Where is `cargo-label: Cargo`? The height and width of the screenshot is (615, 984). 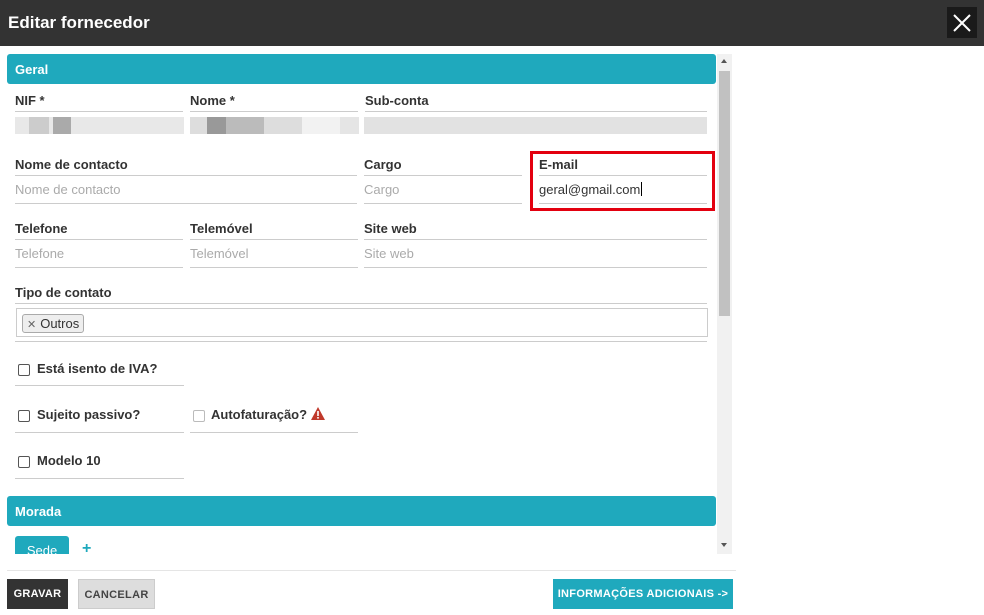 cargo-label: Cargo is located at coordinates (443, 166).